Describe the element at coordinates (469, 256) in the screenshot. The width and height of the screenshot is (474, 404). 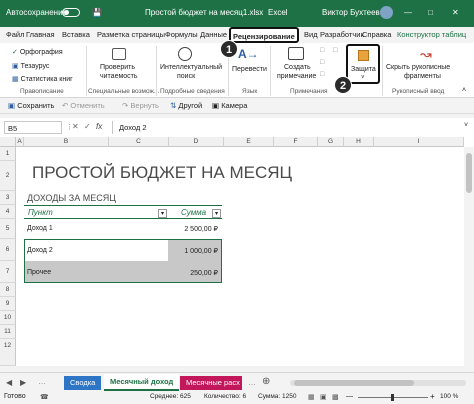
I see `vertical-scrollbar` at that location.